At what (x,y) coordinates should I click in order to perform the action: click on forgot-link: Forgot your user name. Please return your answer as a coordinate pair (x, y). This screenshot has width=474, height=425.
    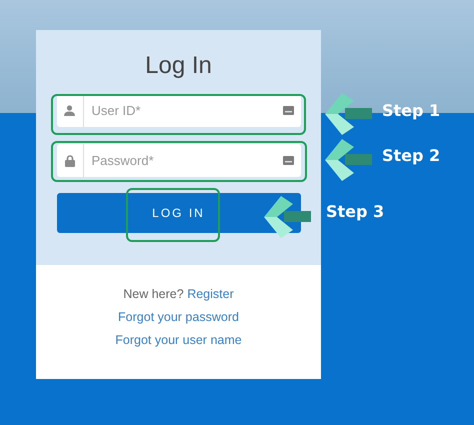
    Looking at the image, I should click on (178, 340).